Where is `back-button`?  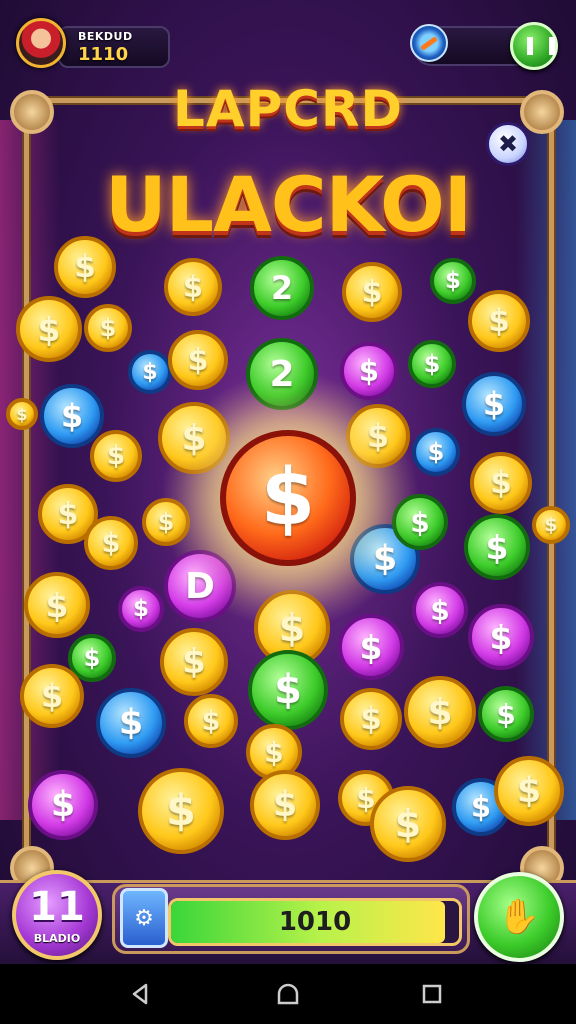
back-button is located at coordinates (140, 994).